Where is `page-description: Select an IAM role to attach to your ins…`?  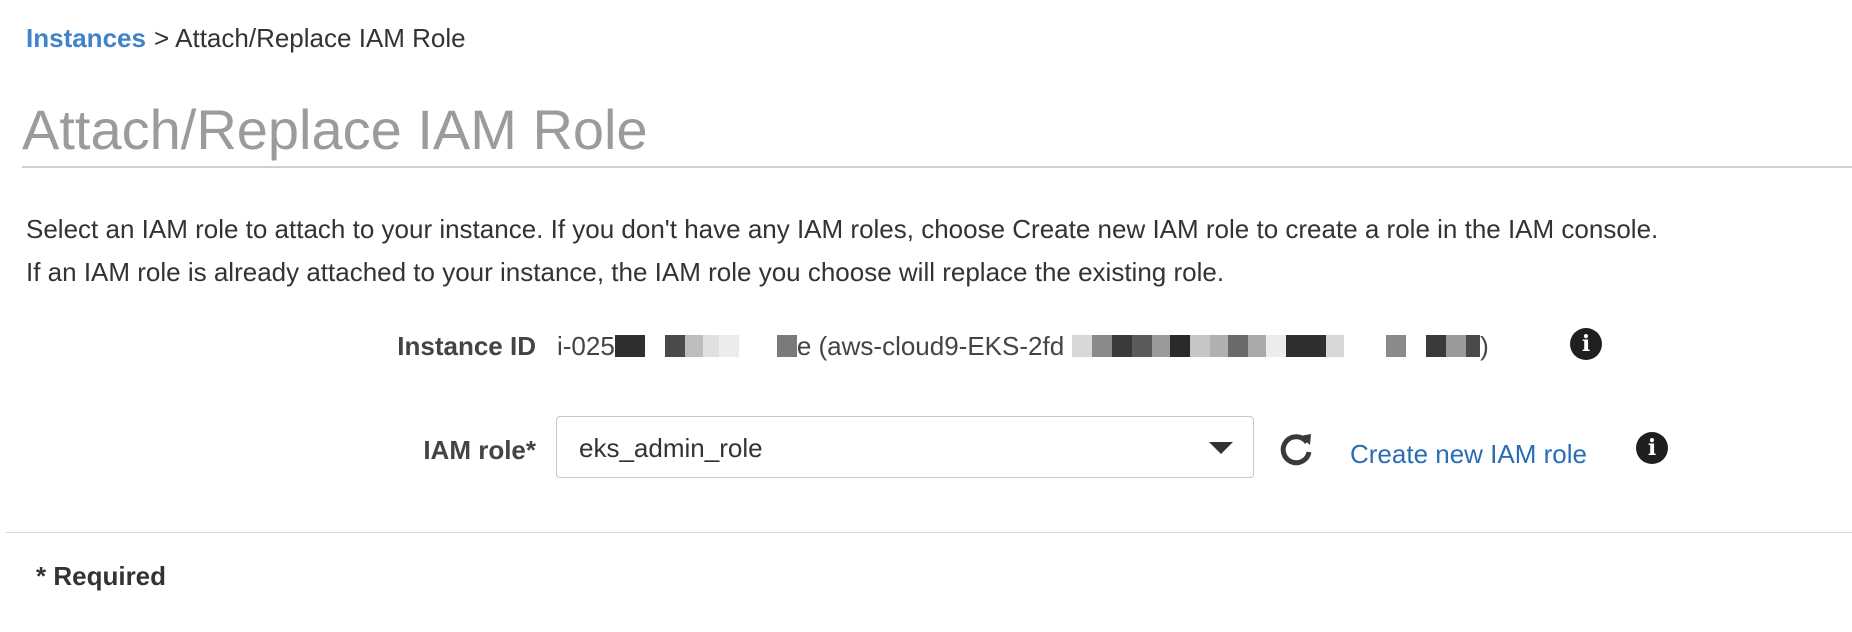
page-description: Select an IAM role to attach to your ins… is located at coordinates (842, 251).